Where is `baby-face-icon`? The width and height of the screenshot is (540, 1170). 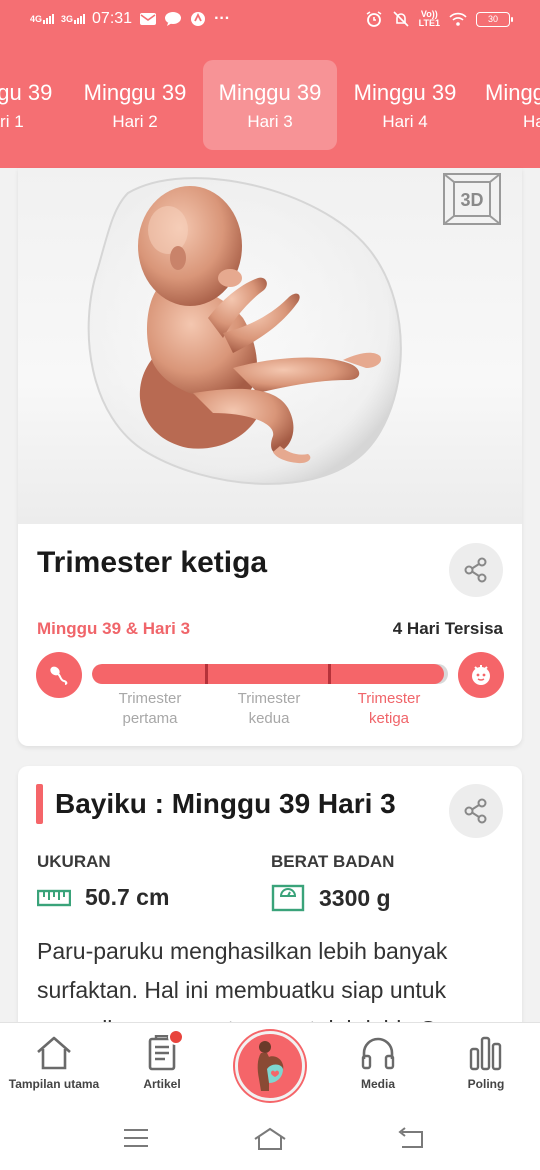
baby-face-icon is located at coordinates (481, 675).